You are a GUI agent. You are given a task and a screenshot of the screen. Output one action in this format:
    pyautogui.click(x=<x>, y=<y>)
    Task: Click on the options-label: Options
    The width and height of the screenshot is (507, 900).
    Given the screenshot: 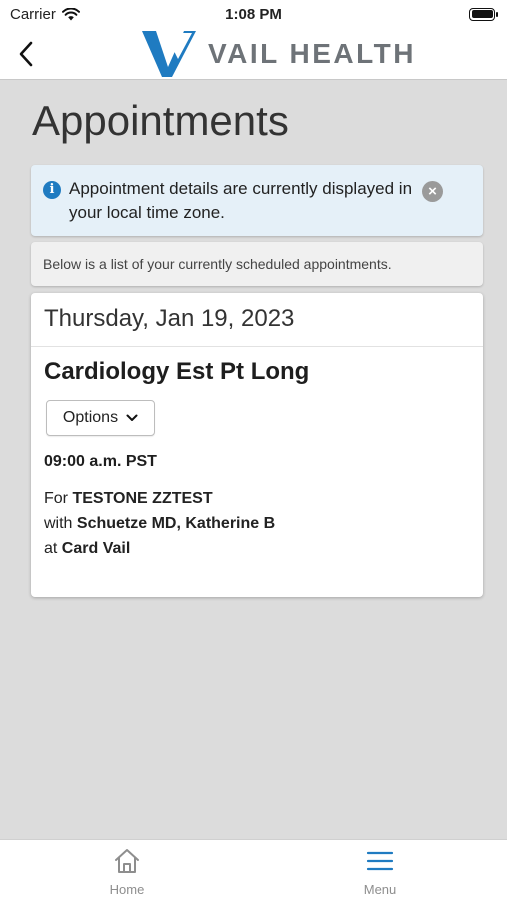 What is the action you would take?
    pyautogui.click(x=90, y=417)
    